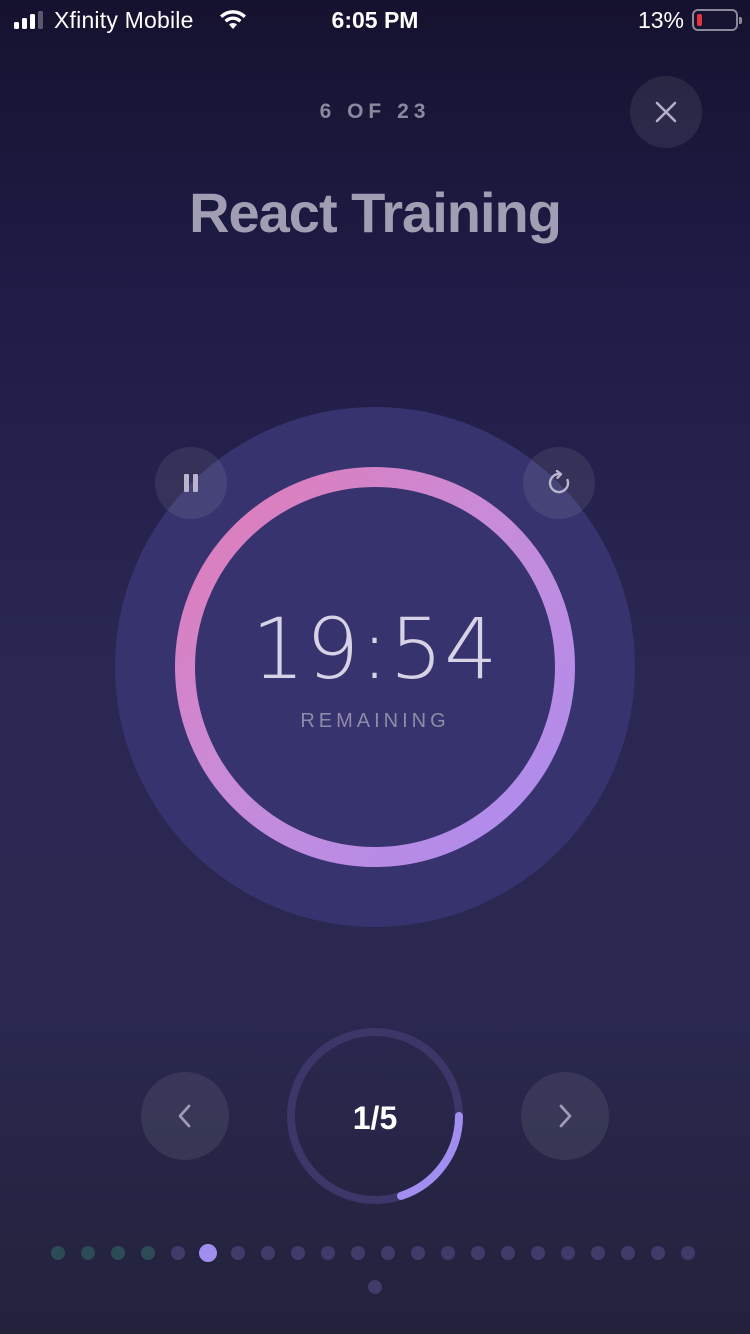 Image resolution: width=750 pixels, height=1334 pixels. Describe the element at coordinates (375, 20) in the screenshot. I see `status-bar: Xfinity Mobile 6:05 PM 13%` at that location.